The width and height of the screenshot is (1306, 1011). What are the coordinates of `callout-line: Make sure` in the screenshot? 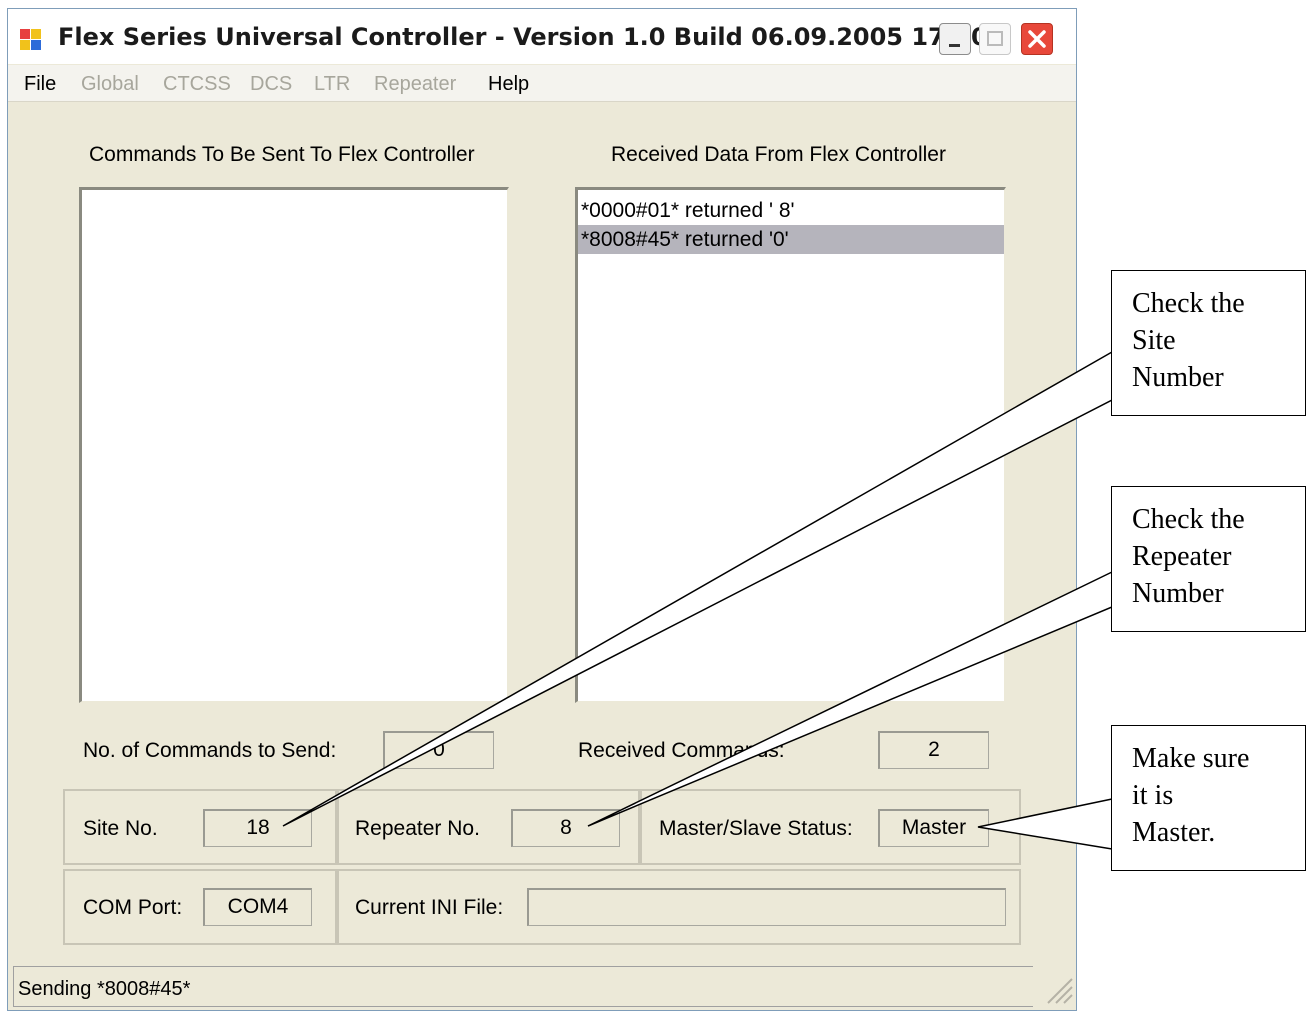 It's located at (1191, 758).